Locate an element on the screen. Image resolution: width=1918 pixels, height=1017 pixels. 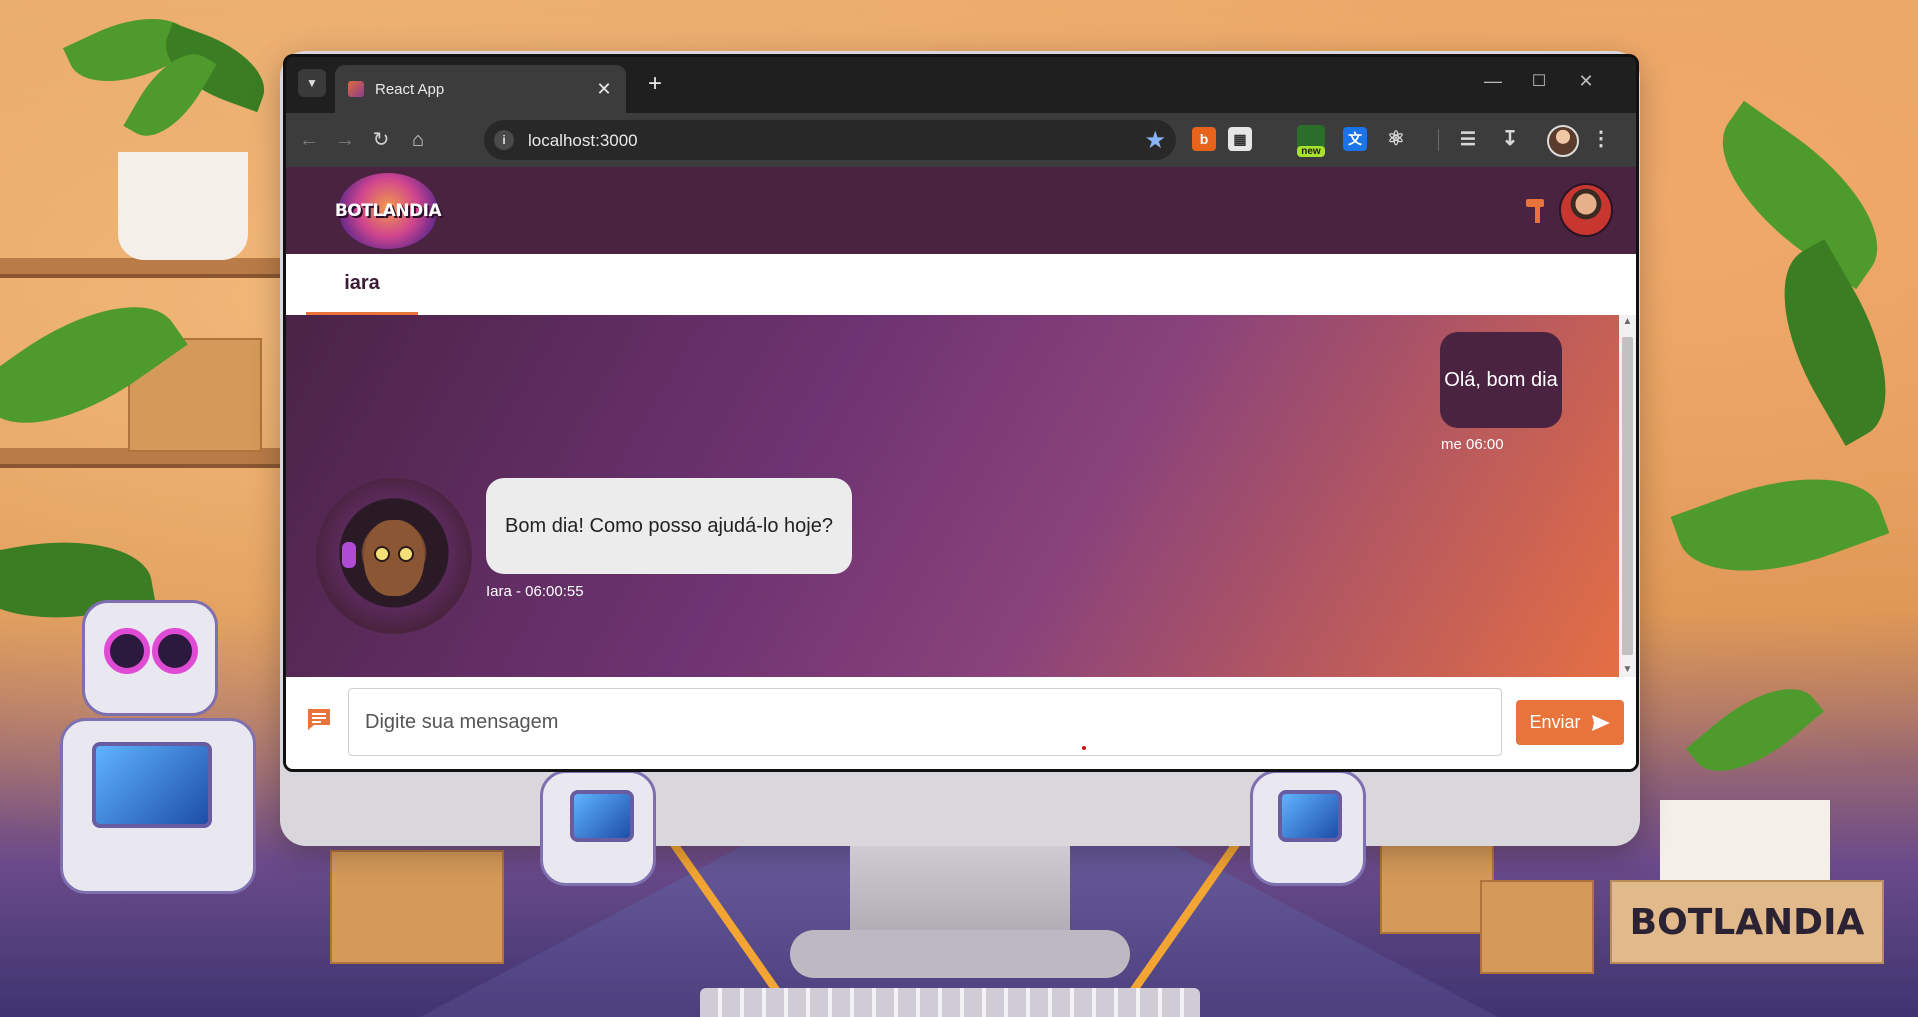
logo-text: BOTLANDIA is located at coordinates (388, 211).